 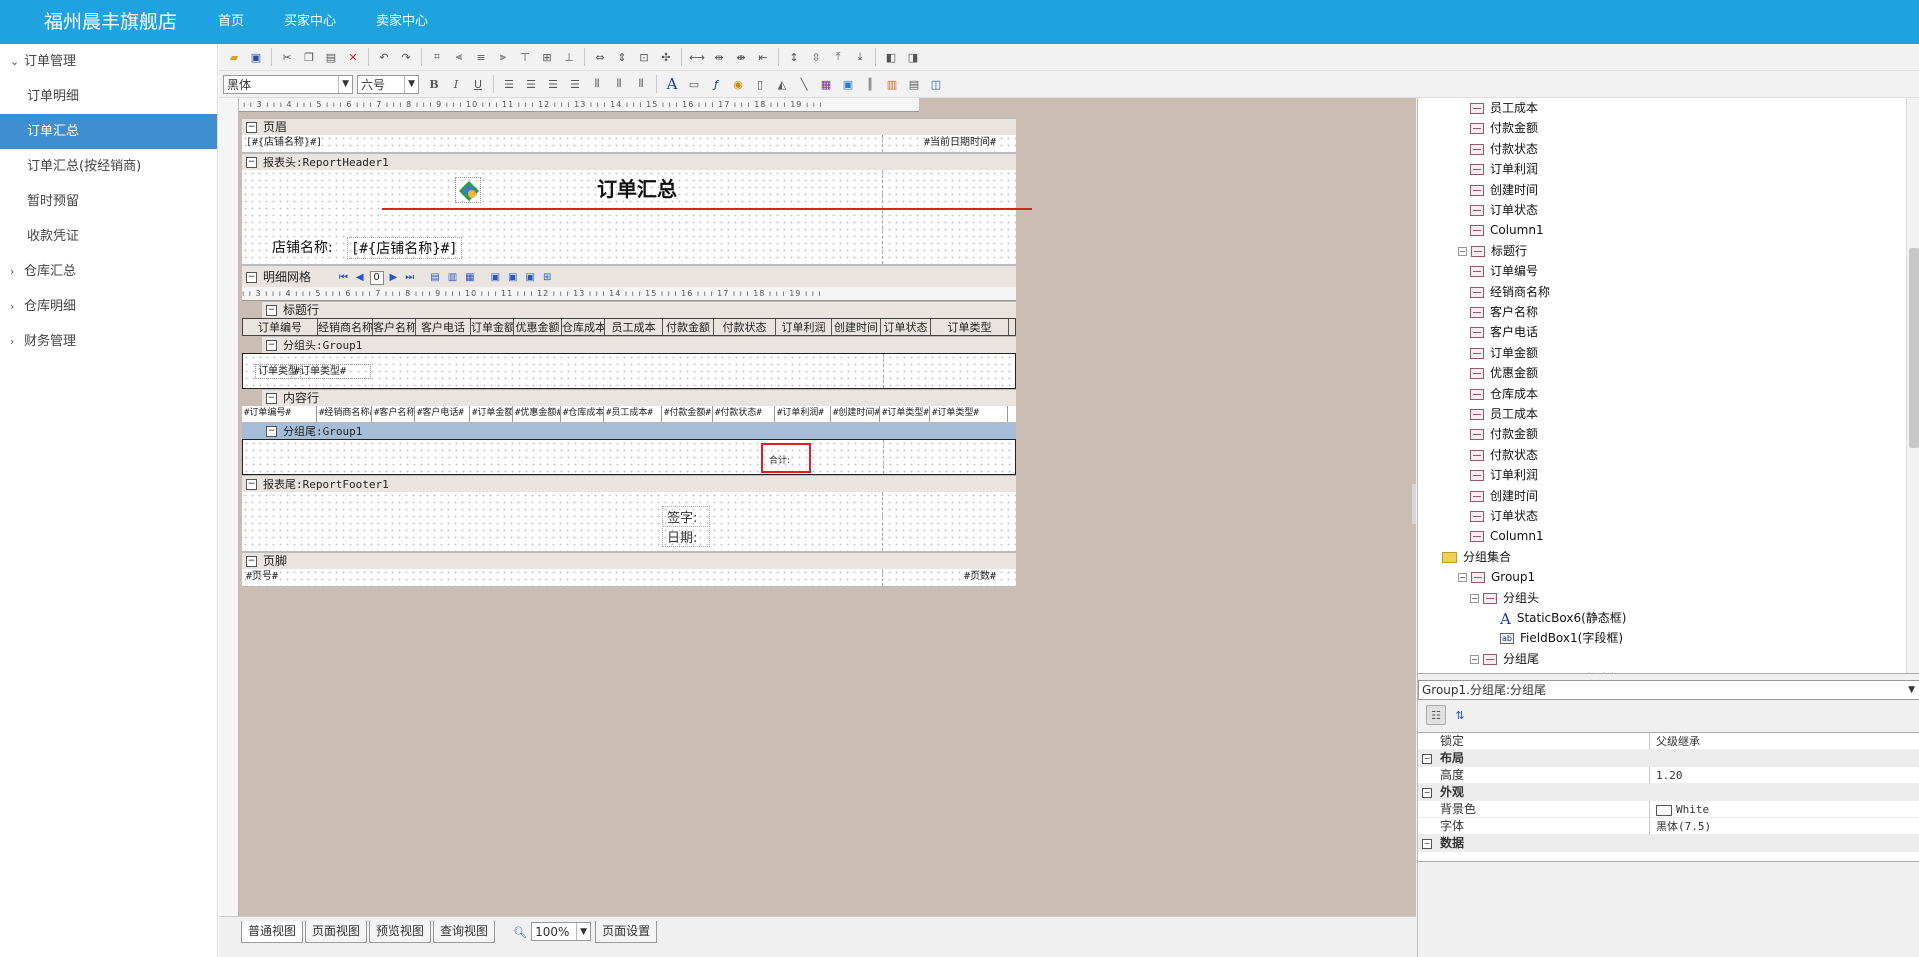 I want to click on band-report-footer-body: 签字: 日期:, so click(x=629, y=522).